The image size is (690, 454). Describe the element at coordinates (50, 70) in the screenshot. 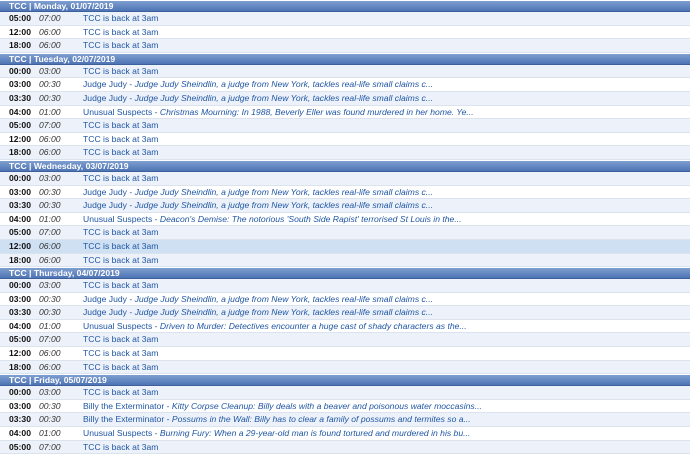

I see `duration: 03:00` at that location.